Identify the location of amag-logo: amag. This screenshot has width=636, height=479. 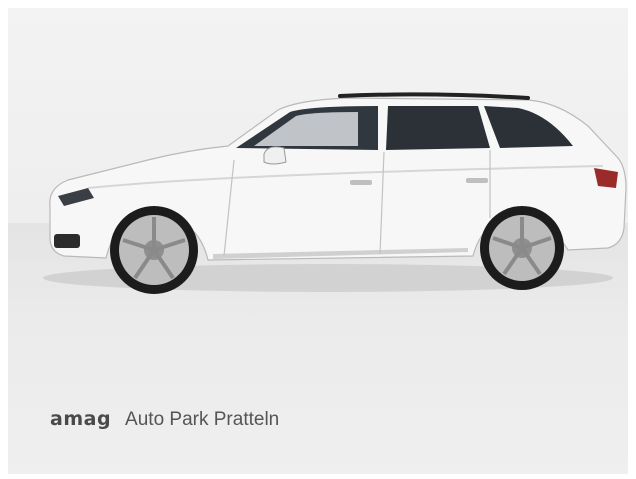
(81, 419).